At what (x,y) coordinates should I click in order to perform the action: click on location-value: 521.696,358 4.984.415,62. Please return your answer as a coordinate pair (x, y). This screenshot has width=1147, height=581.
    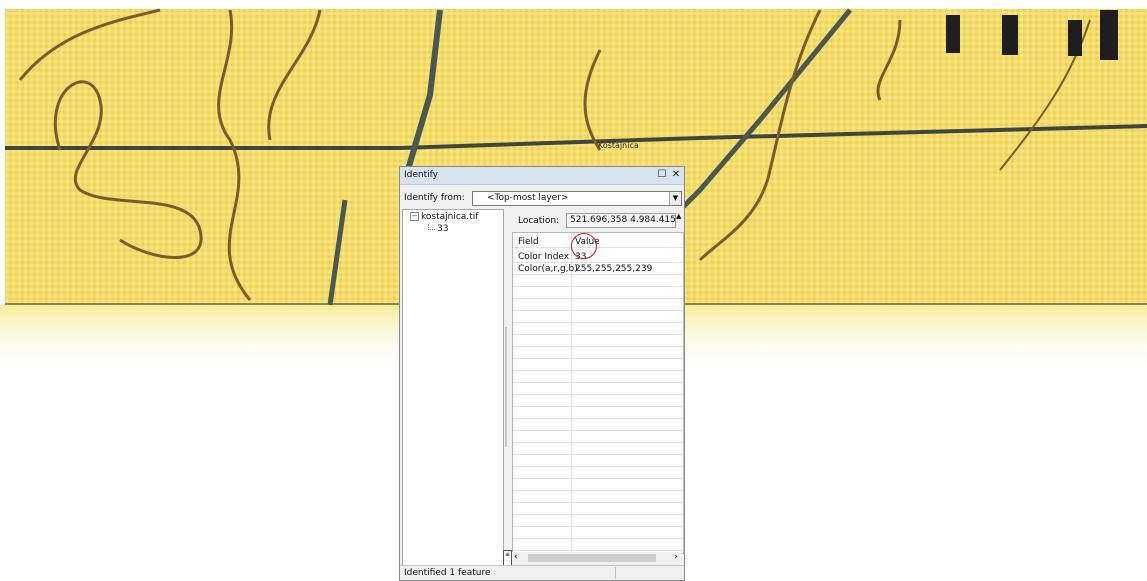
    Looking at the image, I should click on (623, 220).